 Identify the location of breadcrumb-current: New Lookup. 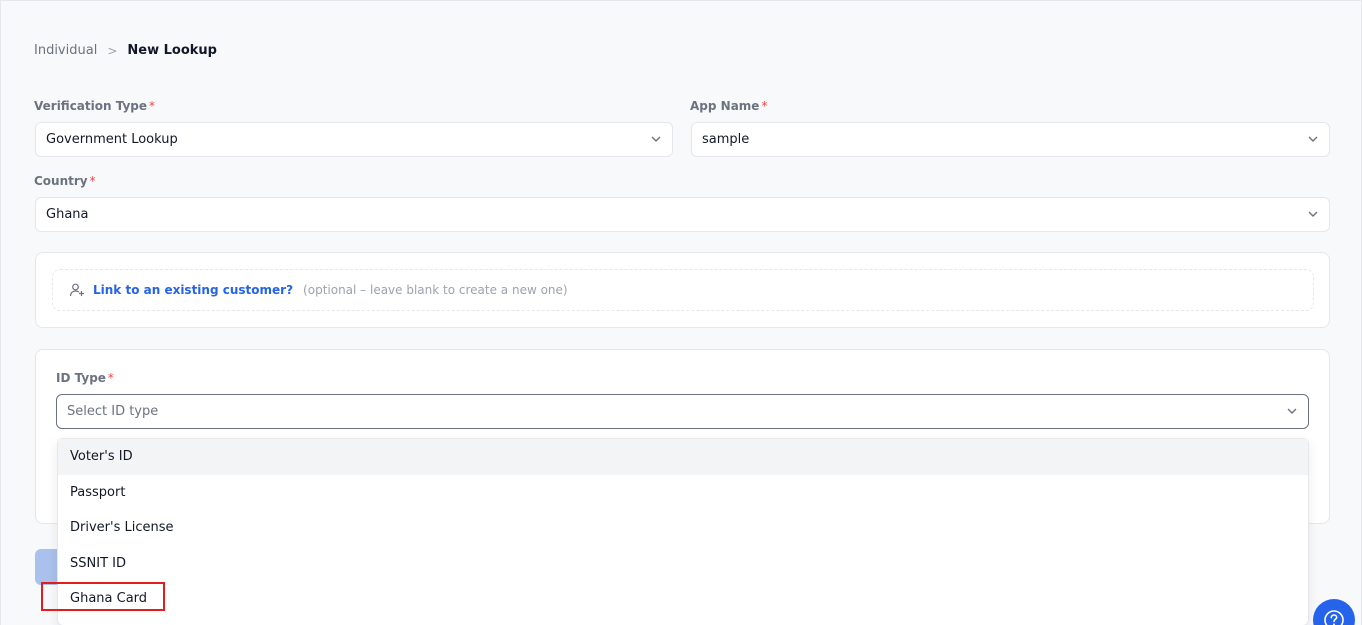
(172, 50).